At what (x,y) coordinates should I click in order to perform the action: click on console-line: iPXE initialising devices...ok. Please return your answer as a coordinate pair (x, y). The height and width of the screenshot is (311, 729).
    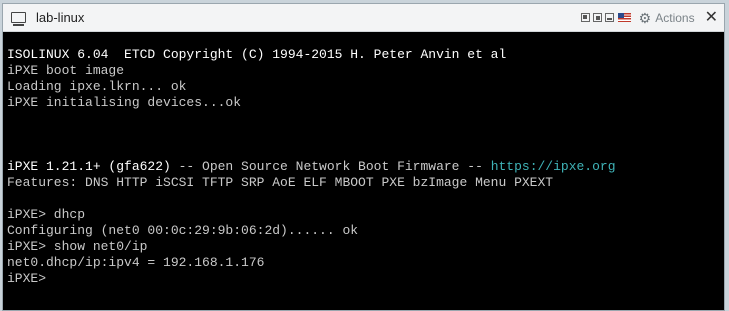
    Looking at the image, I should click on (311, 103).